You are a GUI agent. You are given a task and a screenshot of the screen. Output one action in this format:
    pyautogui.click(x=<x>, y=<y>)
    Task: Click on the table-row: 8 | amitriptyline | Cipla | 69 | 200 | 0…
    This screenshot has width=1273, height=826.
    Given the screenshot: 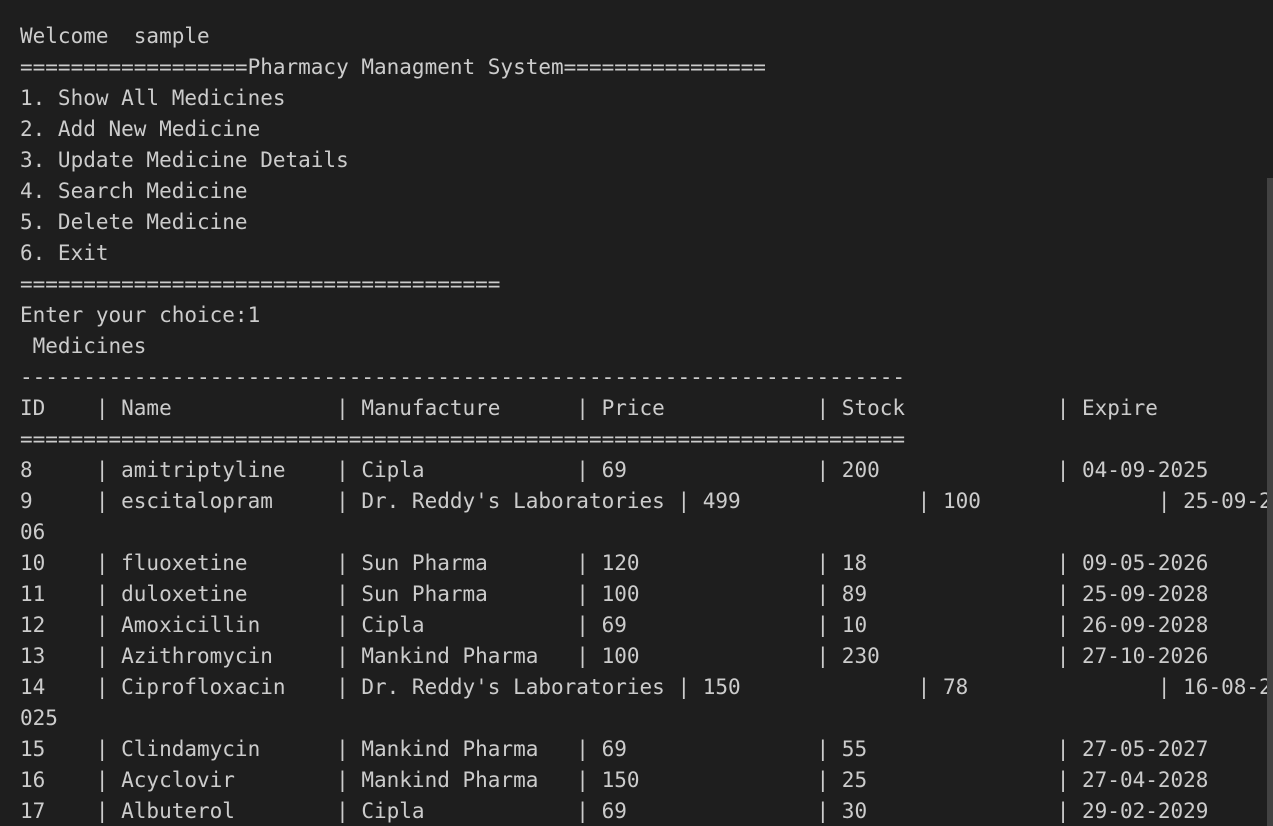 What is the action you would take?
    pyautogui.click(x=614, y=470)
    